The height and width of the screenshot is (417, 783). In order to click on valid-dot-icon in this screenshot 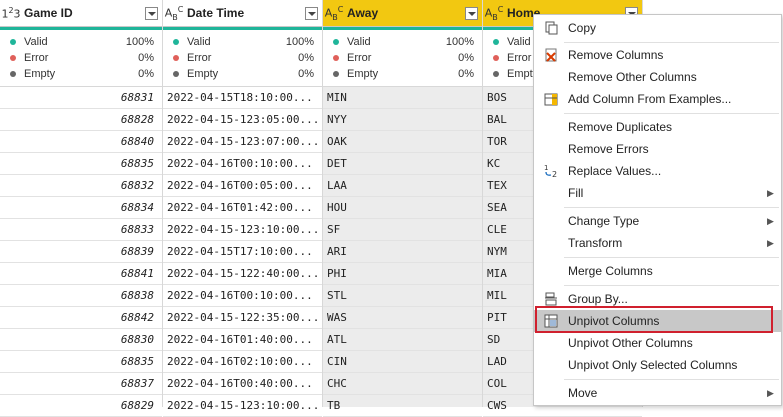, I will do `click(496, 42)`.